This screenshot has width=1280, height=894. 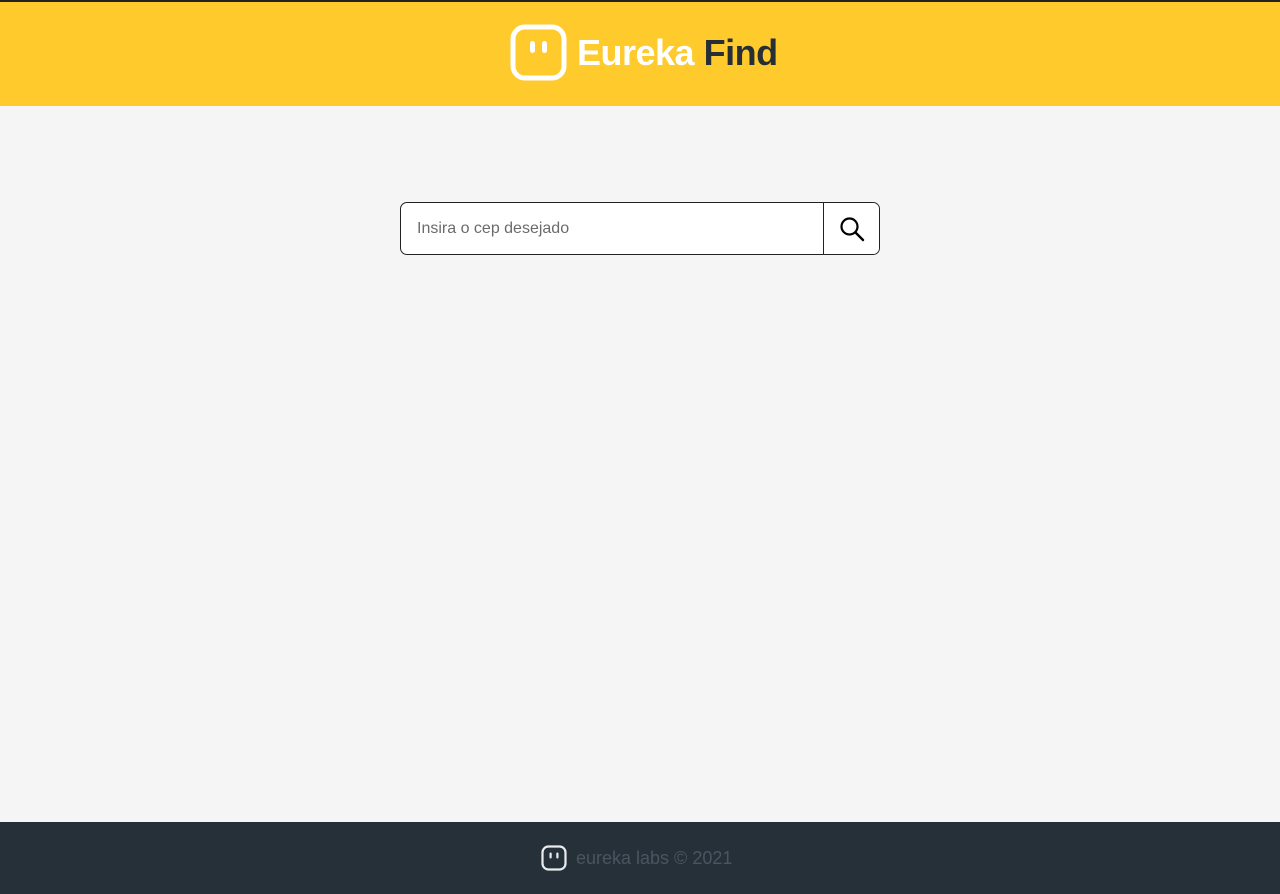 I want to click on search-button, so click(x=851, y=228).